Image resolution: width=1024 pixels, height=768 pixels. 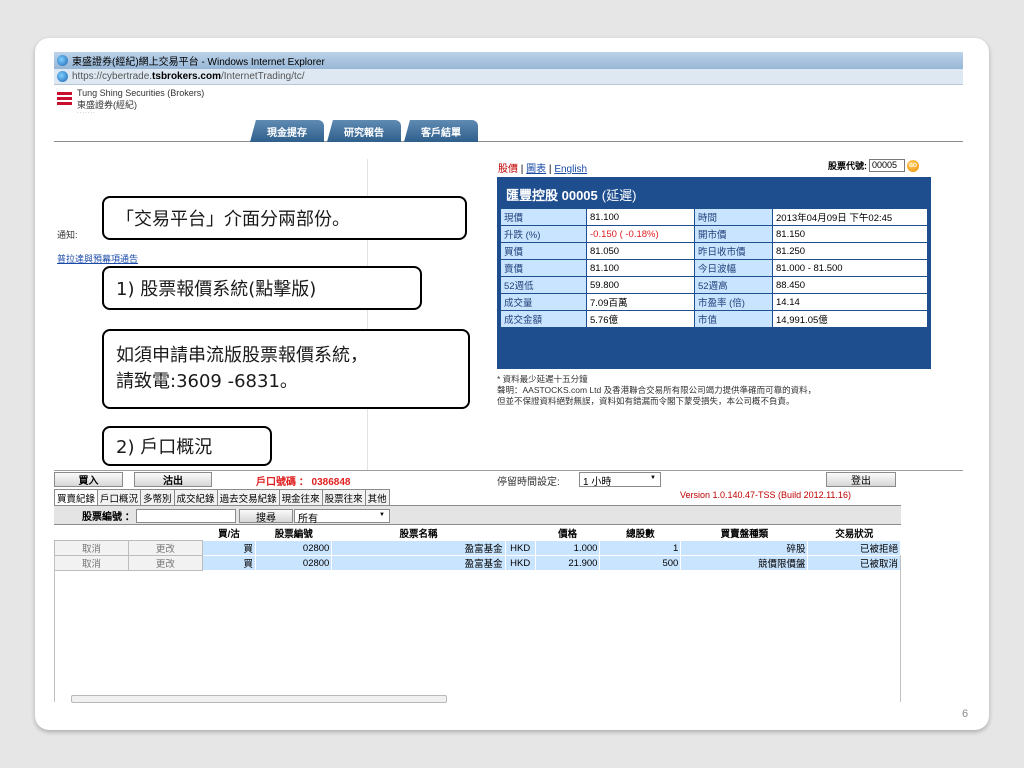 What do you see at coordinates (112, 76) in the screenshot?
I see `url-prefix: https://cybertrade.` at bounding box center [112, 76].